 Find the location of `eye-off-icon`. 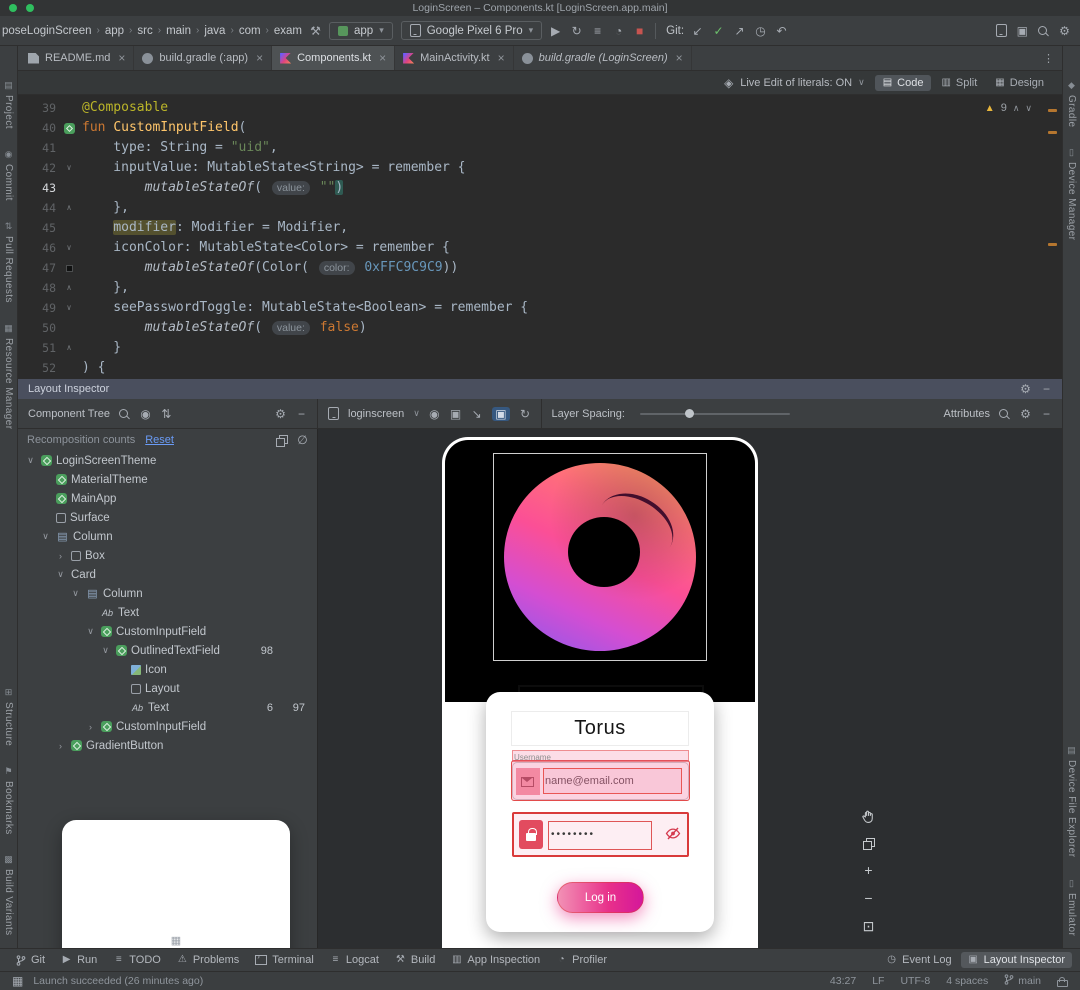

eye-off-icon is located at coordinates (673, 834).